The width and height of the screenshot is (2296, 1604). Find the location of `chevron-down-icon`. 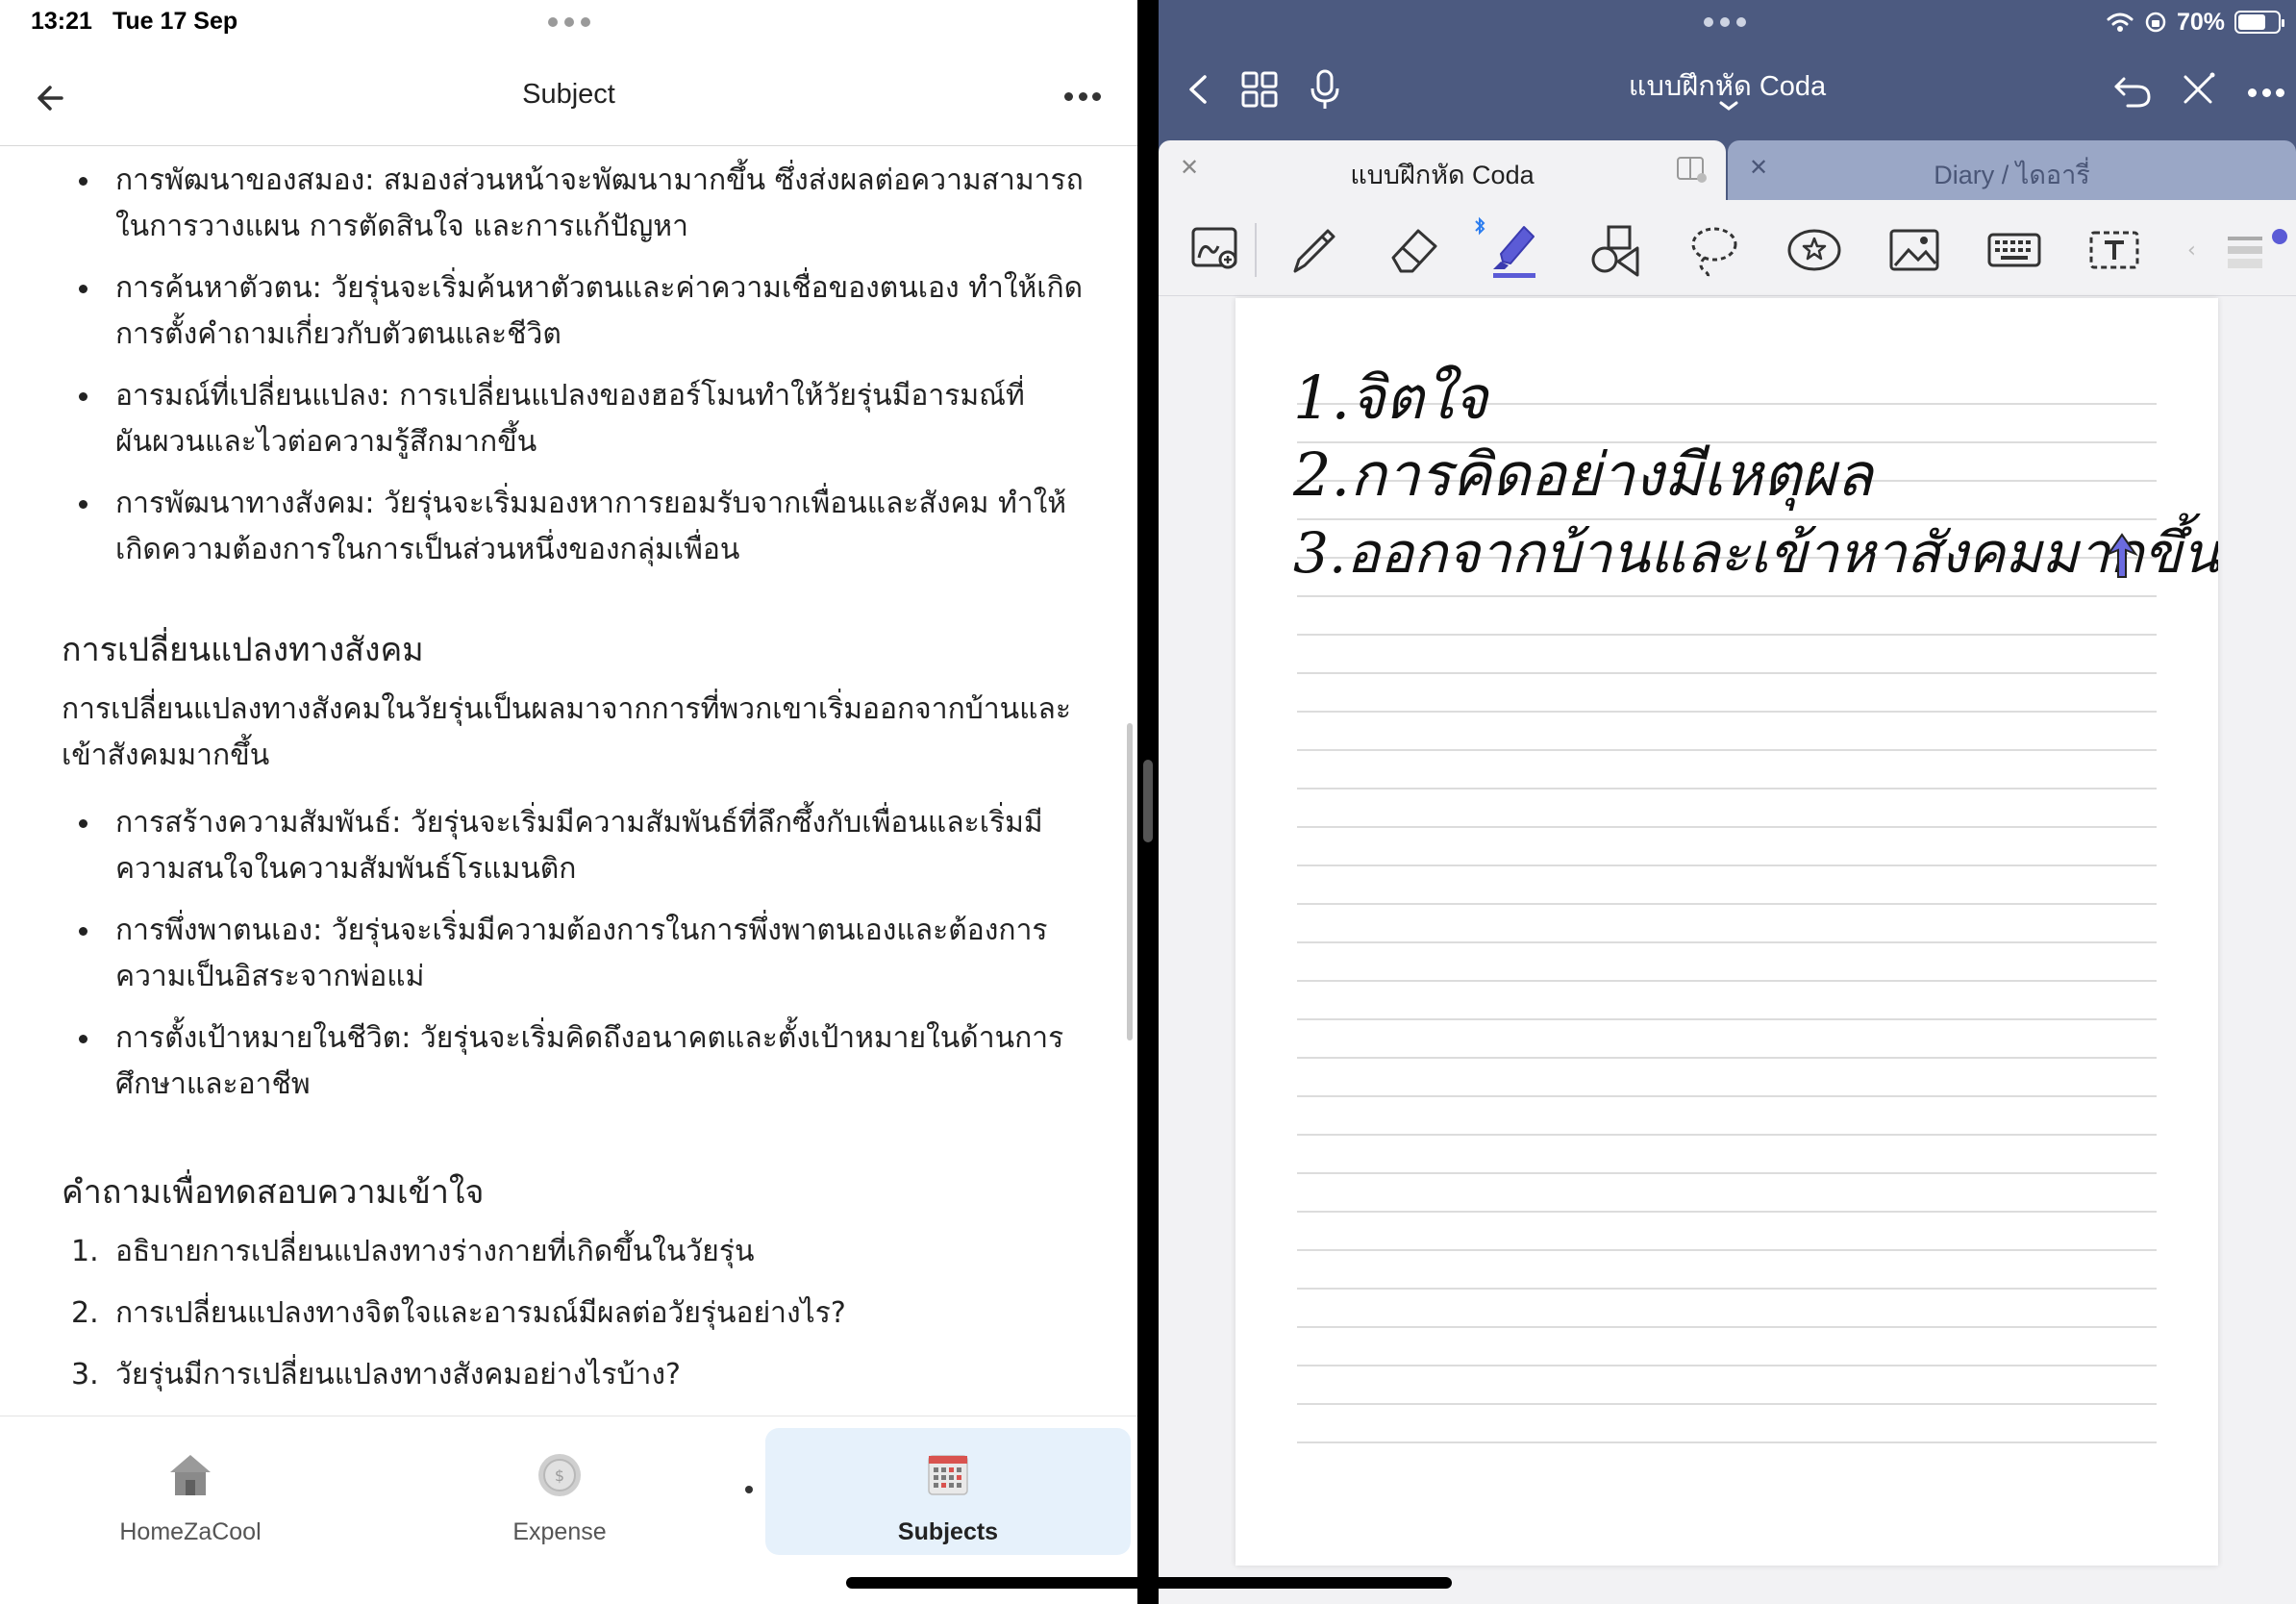

chevron-down-icon is located at coordinates (1728, 106).